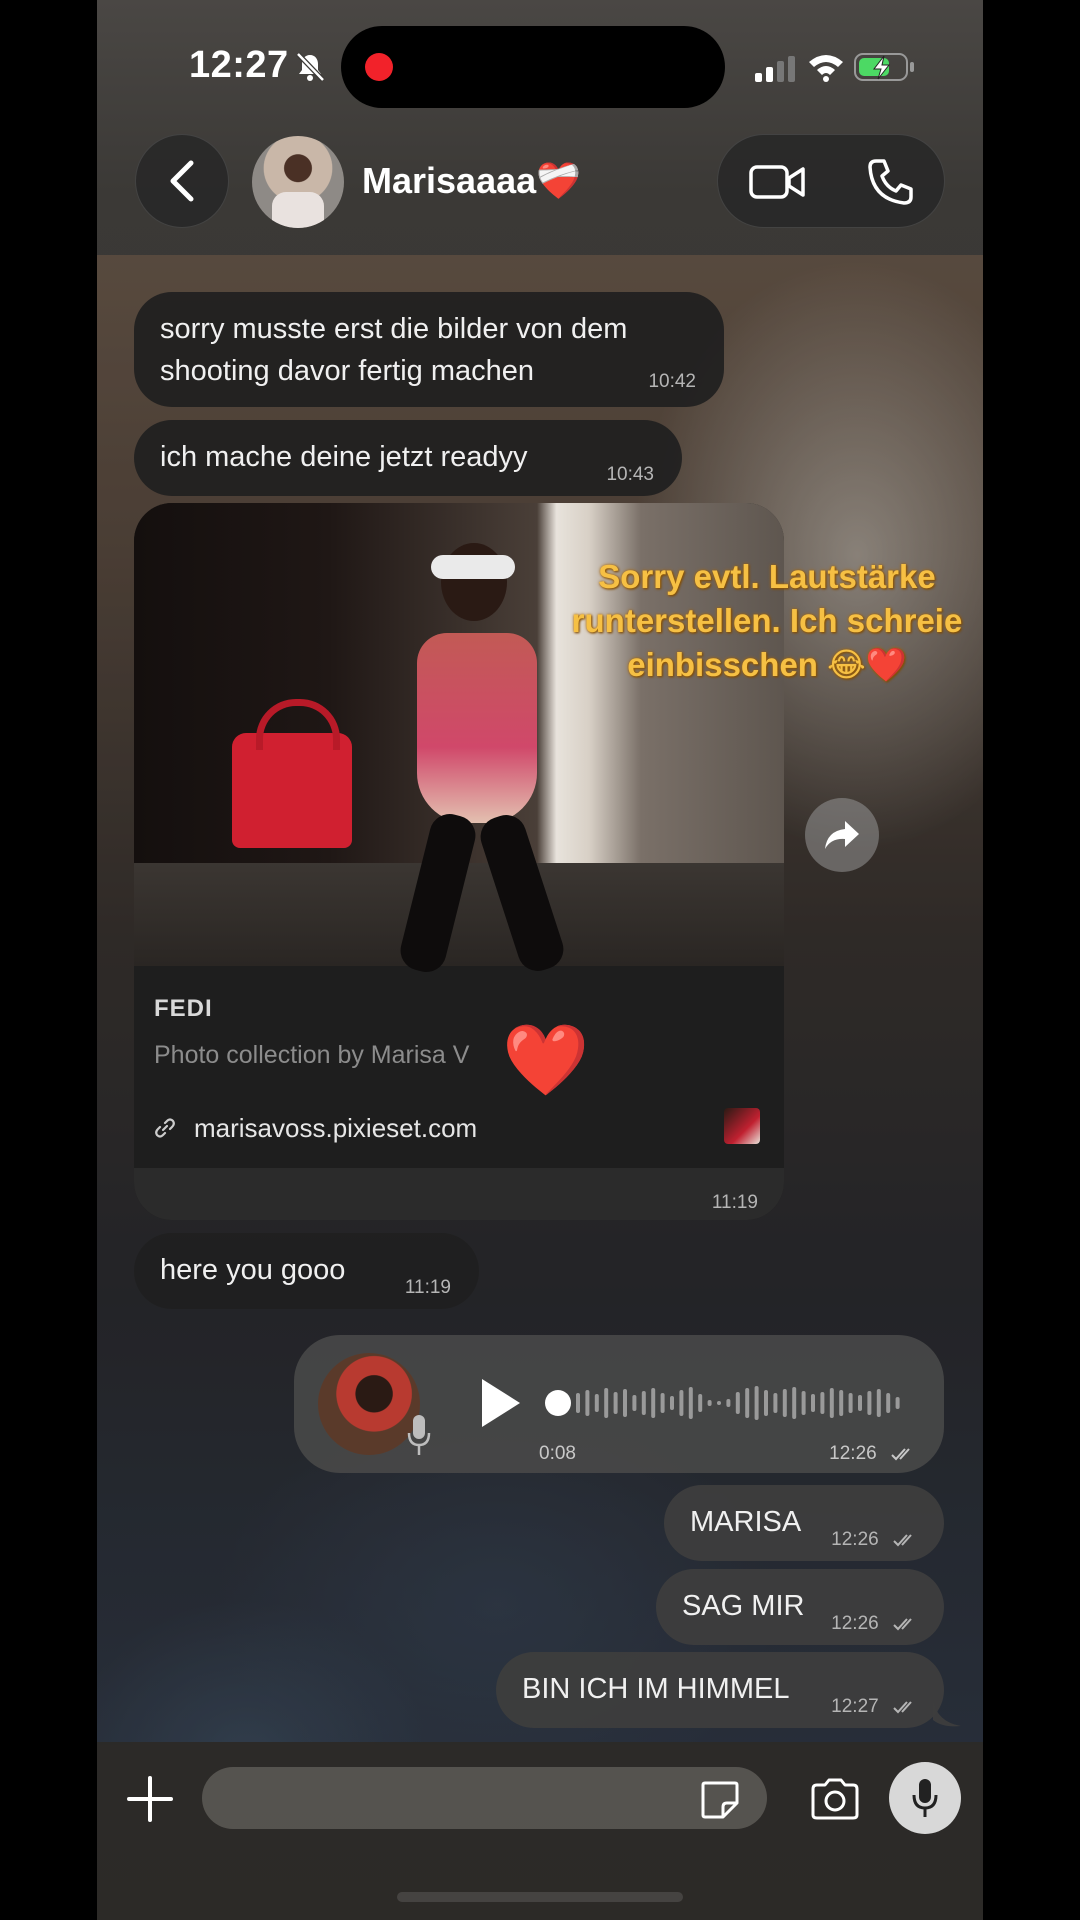 The height and width of the screenshot is (1920, 1080). What do you see at coordinates (427, 1287) in the screenshot?
I see `message-time: 11:19` at bounding box center [427, 1287].